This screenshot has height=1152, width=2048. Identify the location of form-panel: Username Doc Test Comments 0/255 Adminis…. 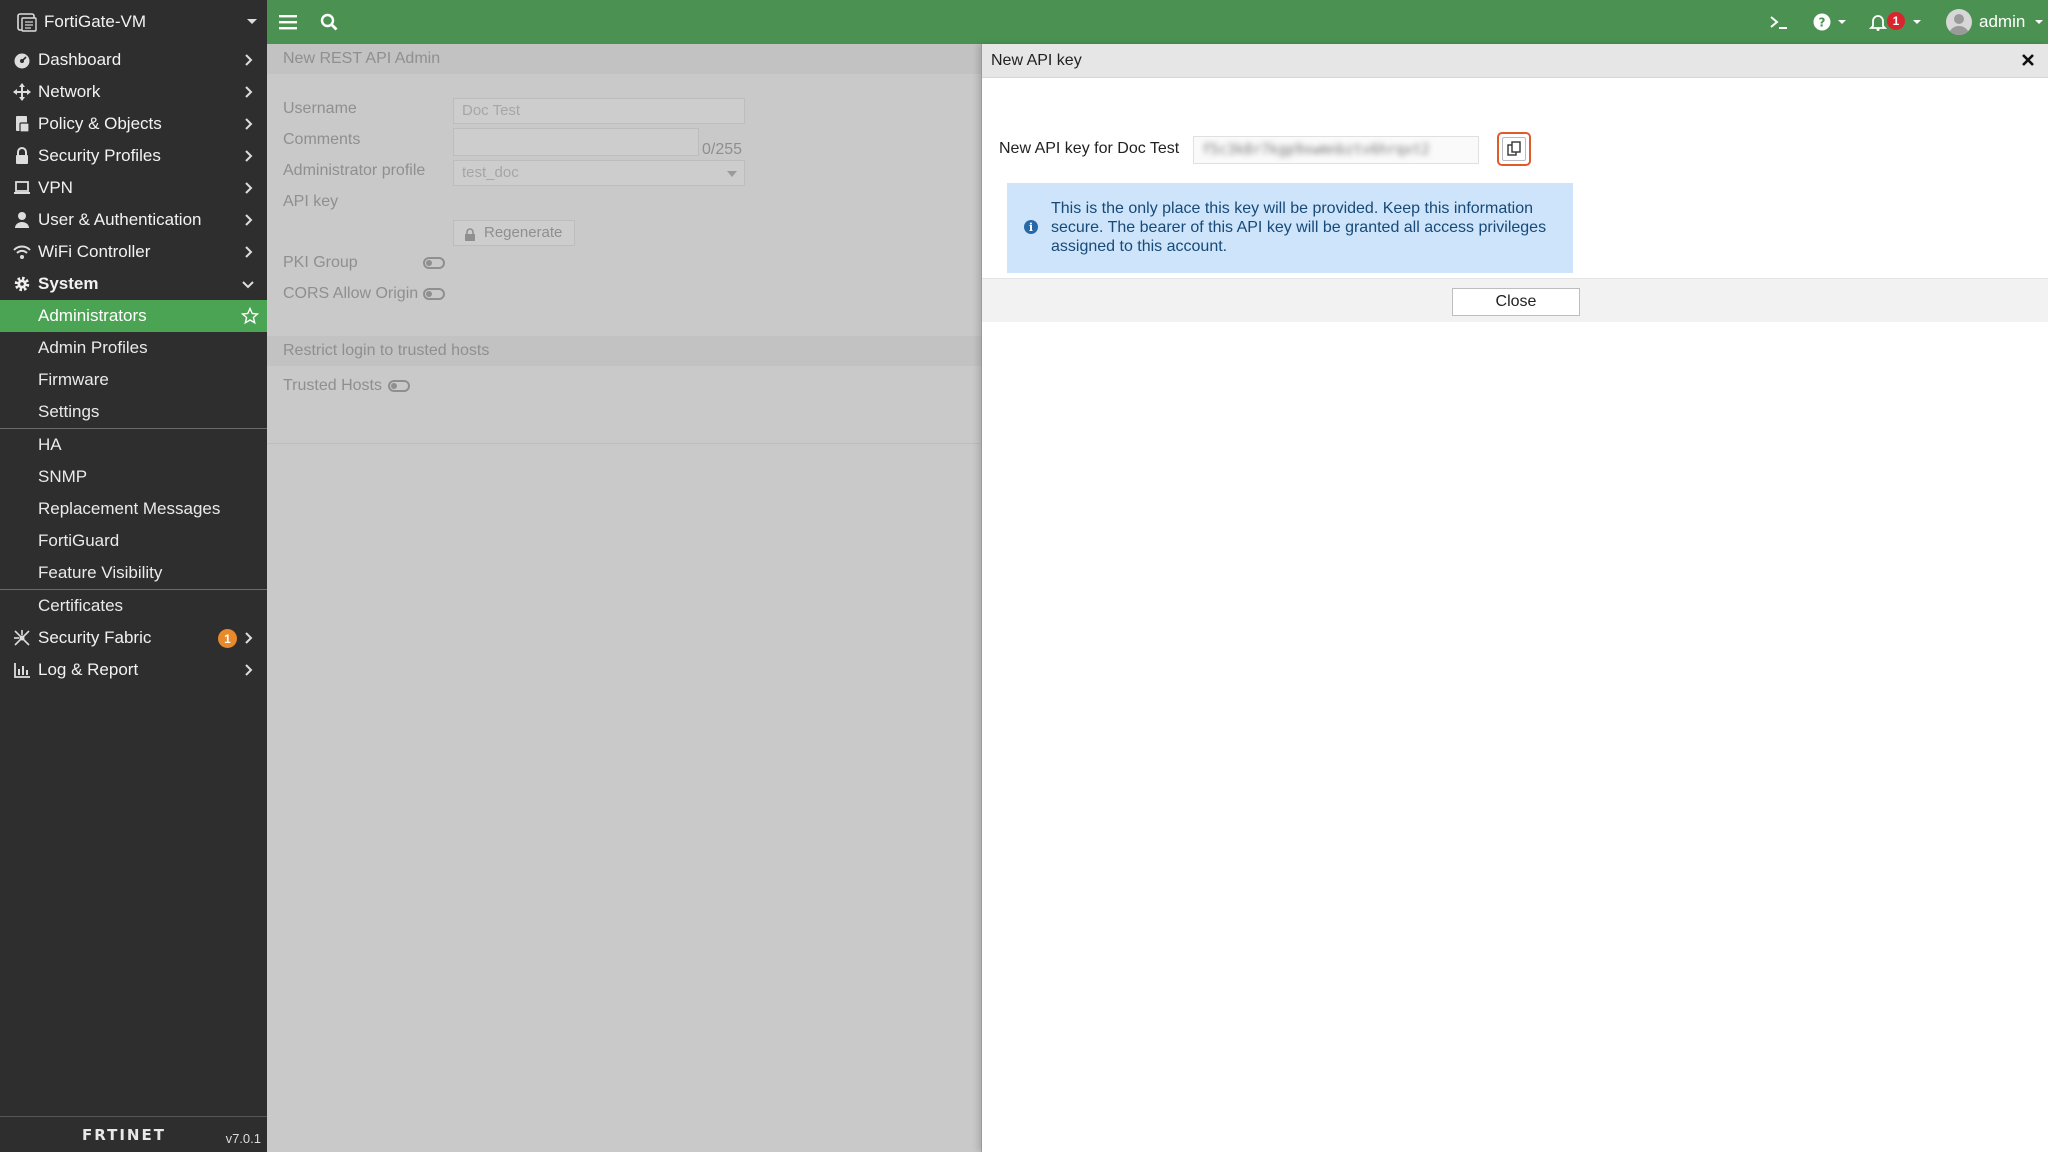
(624, 259).